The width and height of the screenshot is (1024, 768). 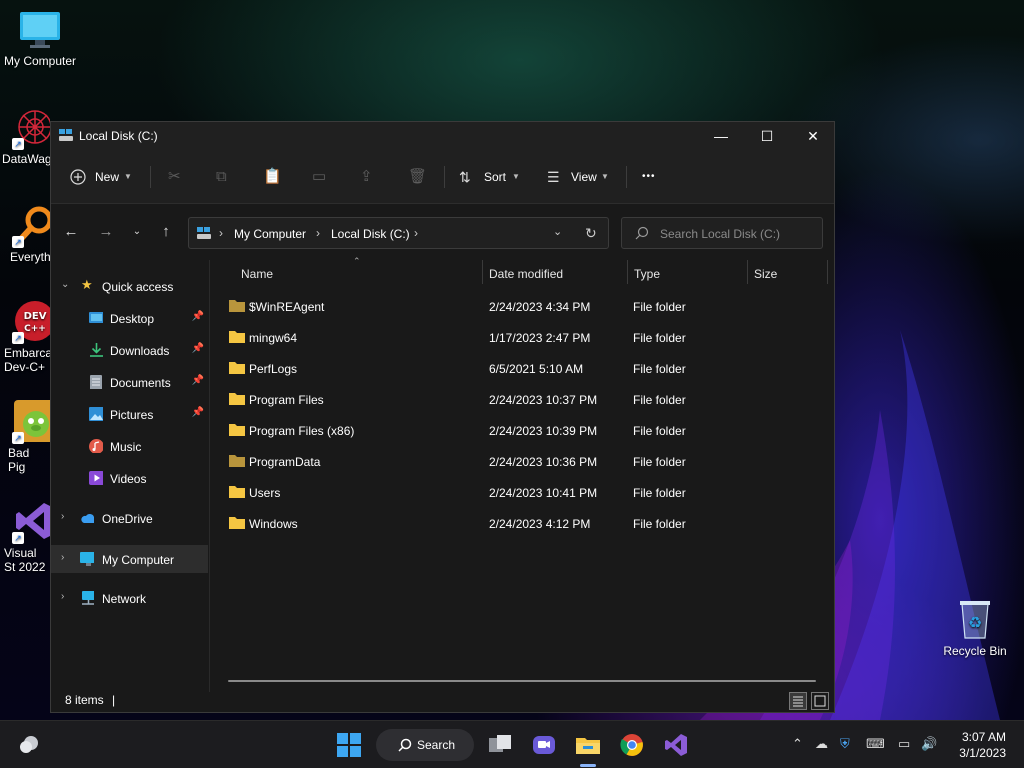 What do you see at coordinates (975, 628) in the screenshot?
I see `desktop-icon-recycle-bin: ♻ Recycle Bin` at bounding box center [975, 628].